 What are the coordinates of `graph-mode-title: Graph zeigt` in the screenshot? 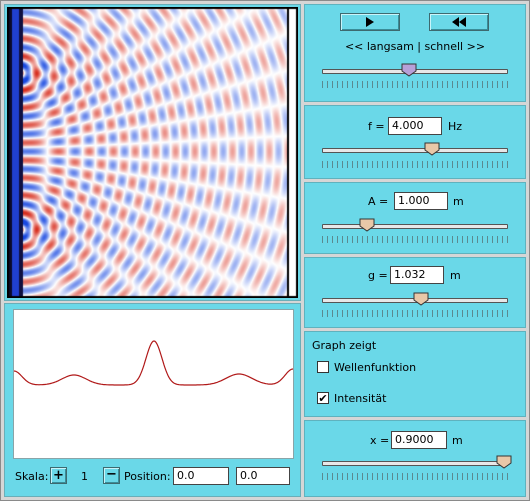 It's located at (344, 345).